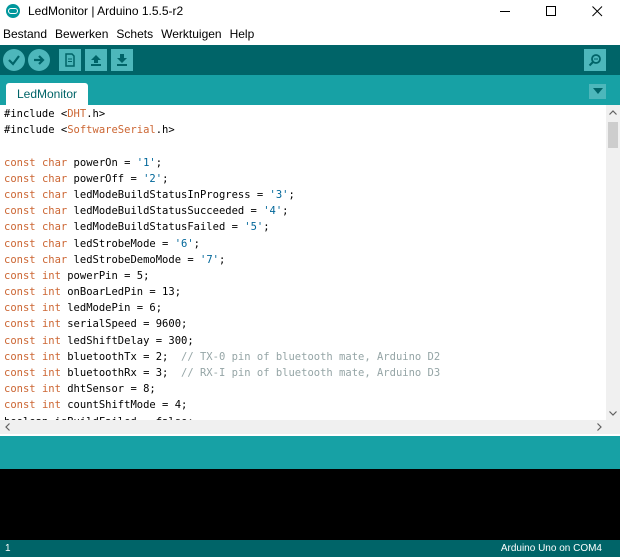 This screenshot has height=557, width=620. What do you see at coordinates (222, 244) in the screenshot?
I see `code-line: const char ledStrobeMode = '6';` at bounding box center [222, 244].